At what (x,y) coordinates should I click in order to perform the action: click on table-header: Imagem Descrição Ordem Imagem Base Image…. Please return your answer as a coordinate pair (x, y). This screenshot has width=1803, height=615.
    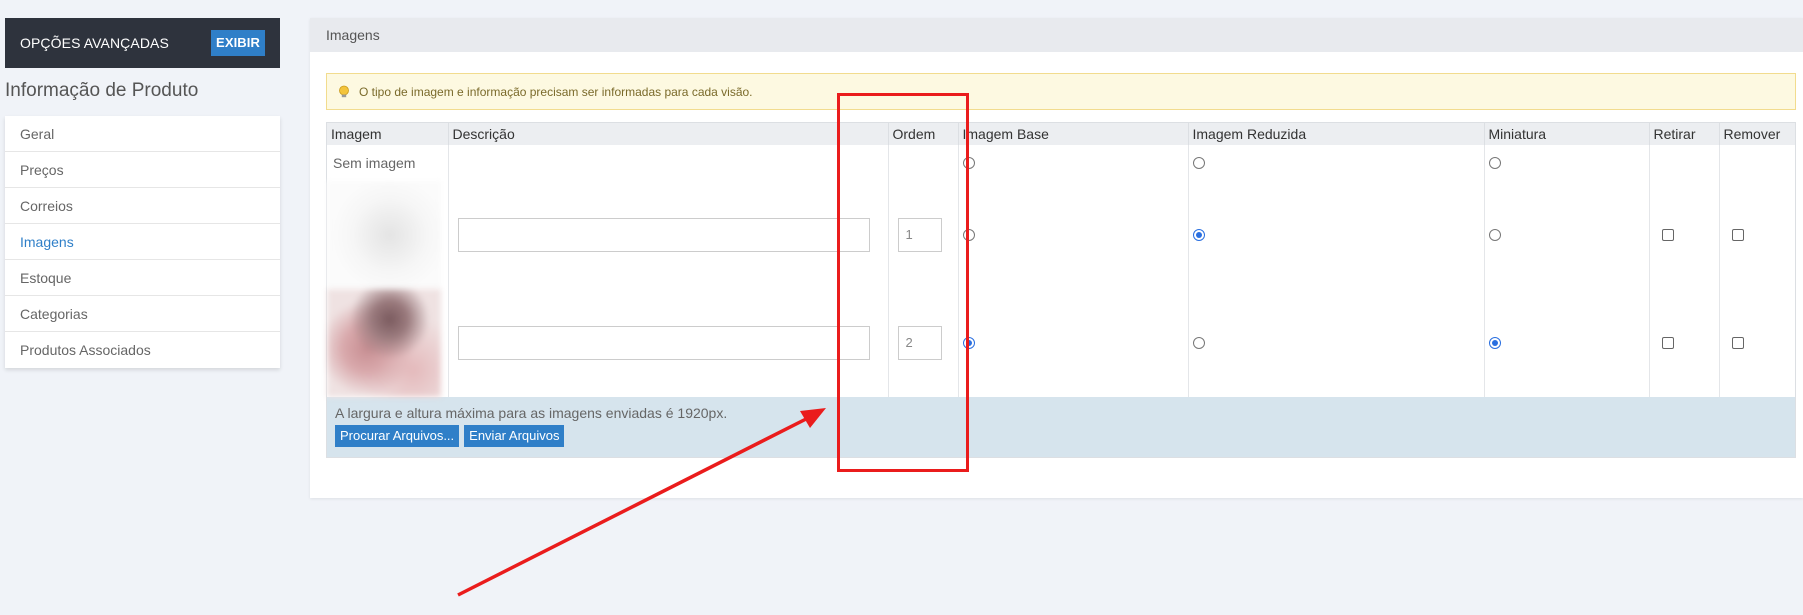
    Looking at the image, I should click on (1061, 134).